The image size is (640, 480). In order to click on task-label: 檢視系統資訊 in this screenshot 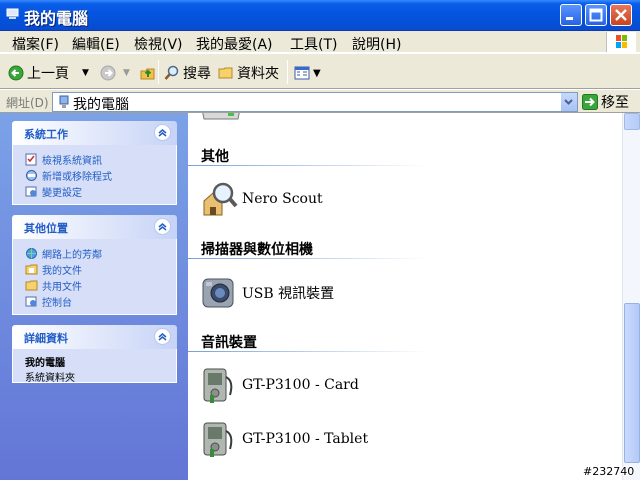, I will do `click(72, 161)`.